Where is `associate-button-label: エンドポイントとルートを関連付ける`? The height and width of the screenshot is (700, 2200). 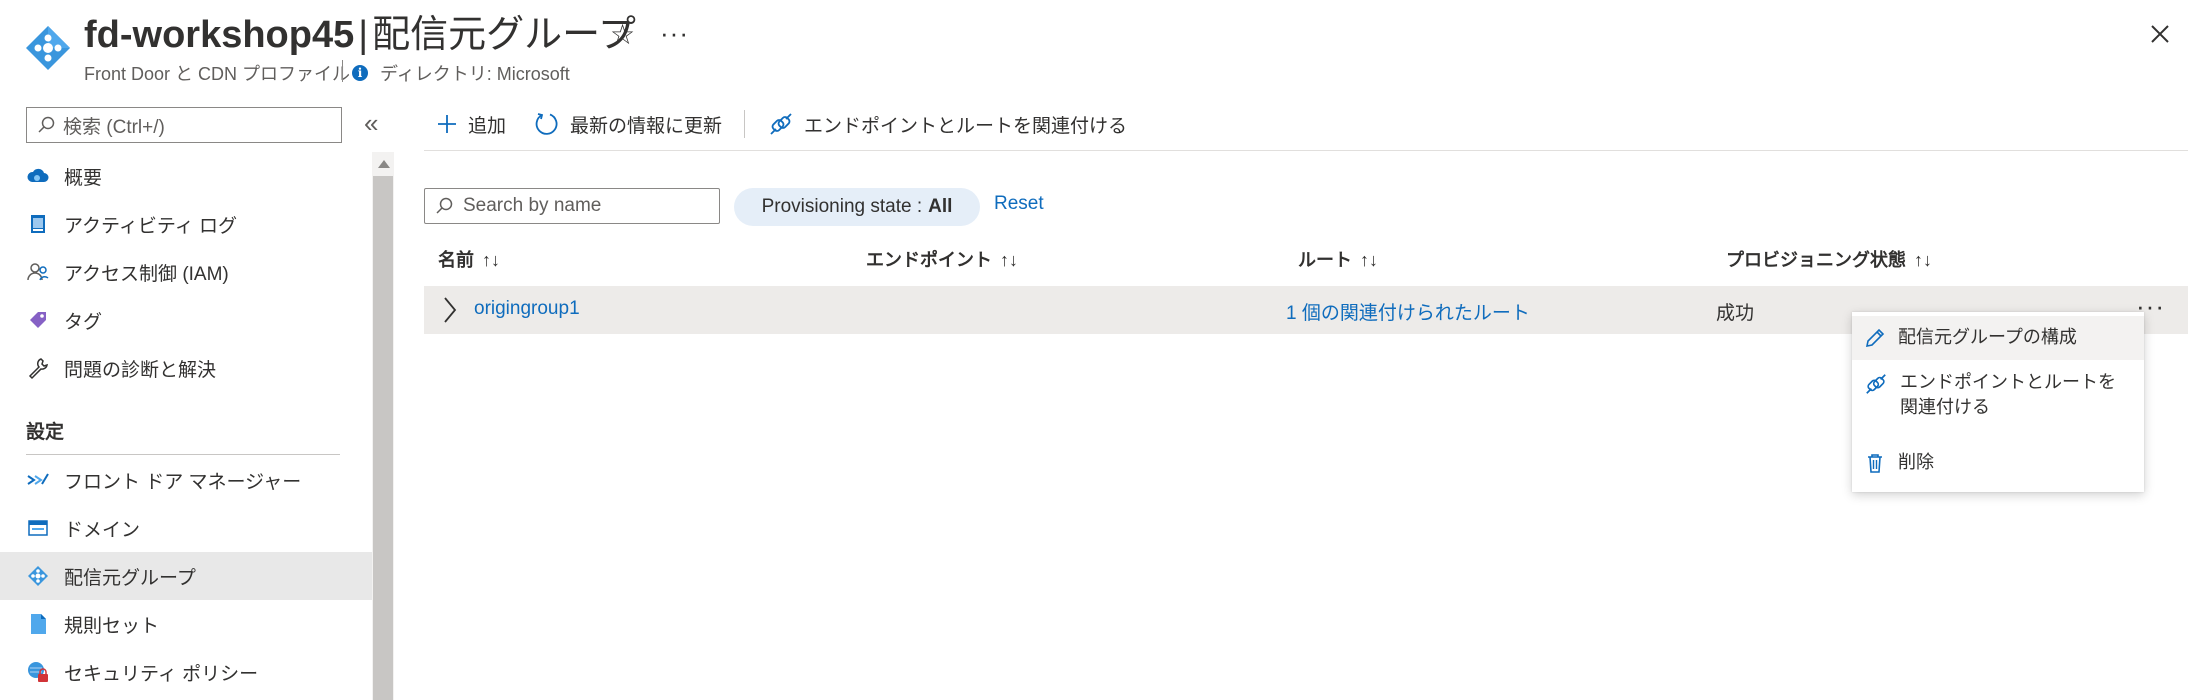 associate-button-label: エンドポイントとルートを関連付ける is located at coordinates (966, 126).